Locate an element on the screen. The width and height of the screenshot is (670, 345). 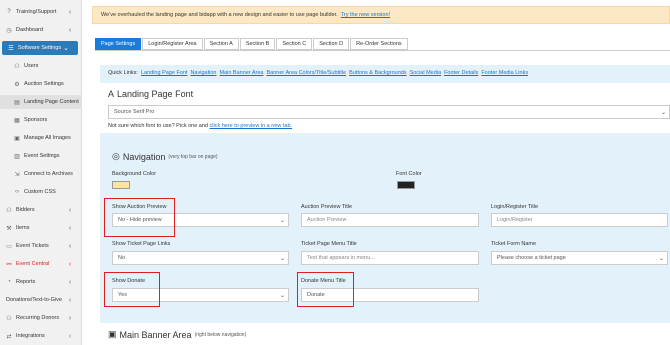
sidebar-item-label: Bidders is located at coordinates (25, 210).